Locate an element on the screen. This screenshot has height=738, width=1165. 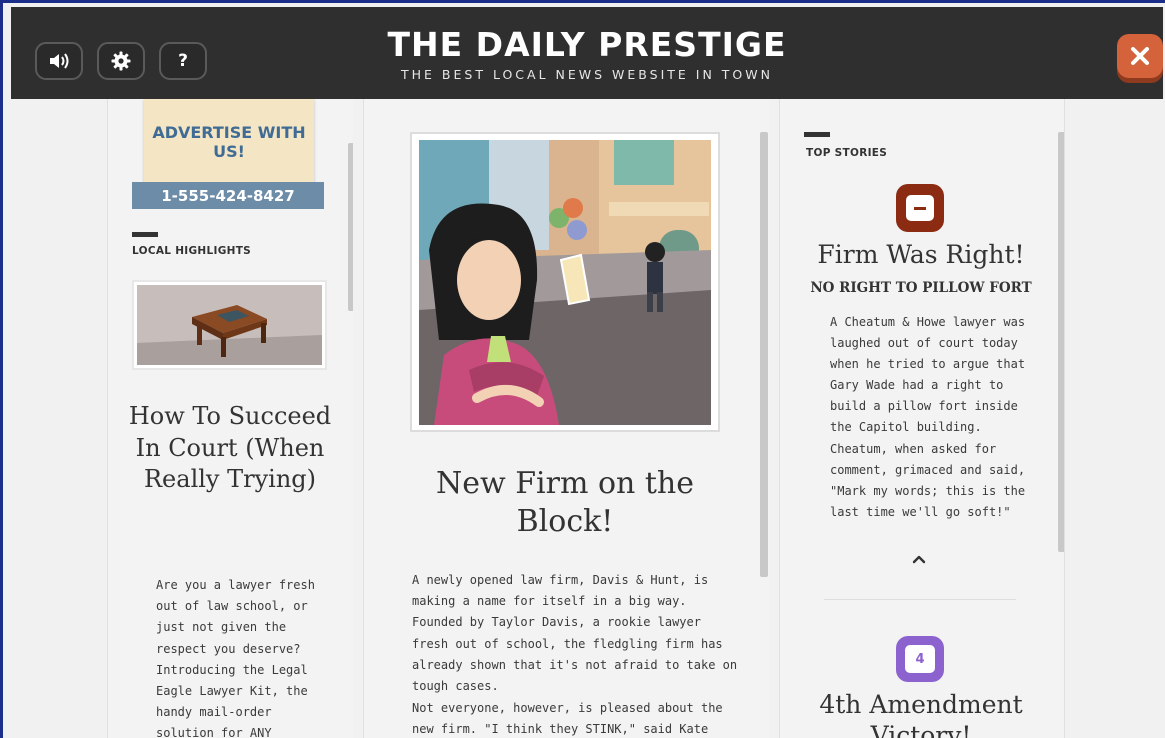
chevron-up-icon is located at coordinates (919, 559).